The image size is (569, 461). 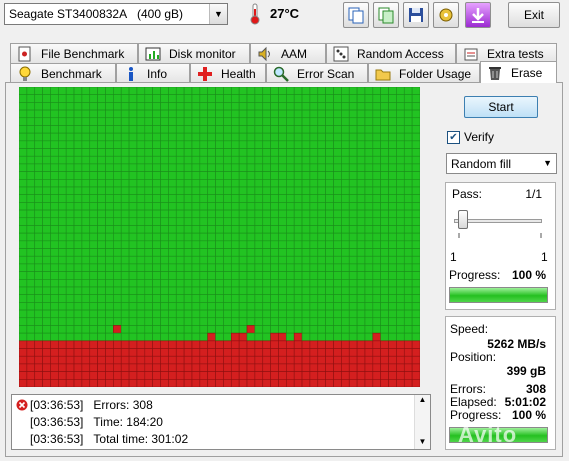 I want to click on tab-erase: Erase, so click(x=518, y=72).